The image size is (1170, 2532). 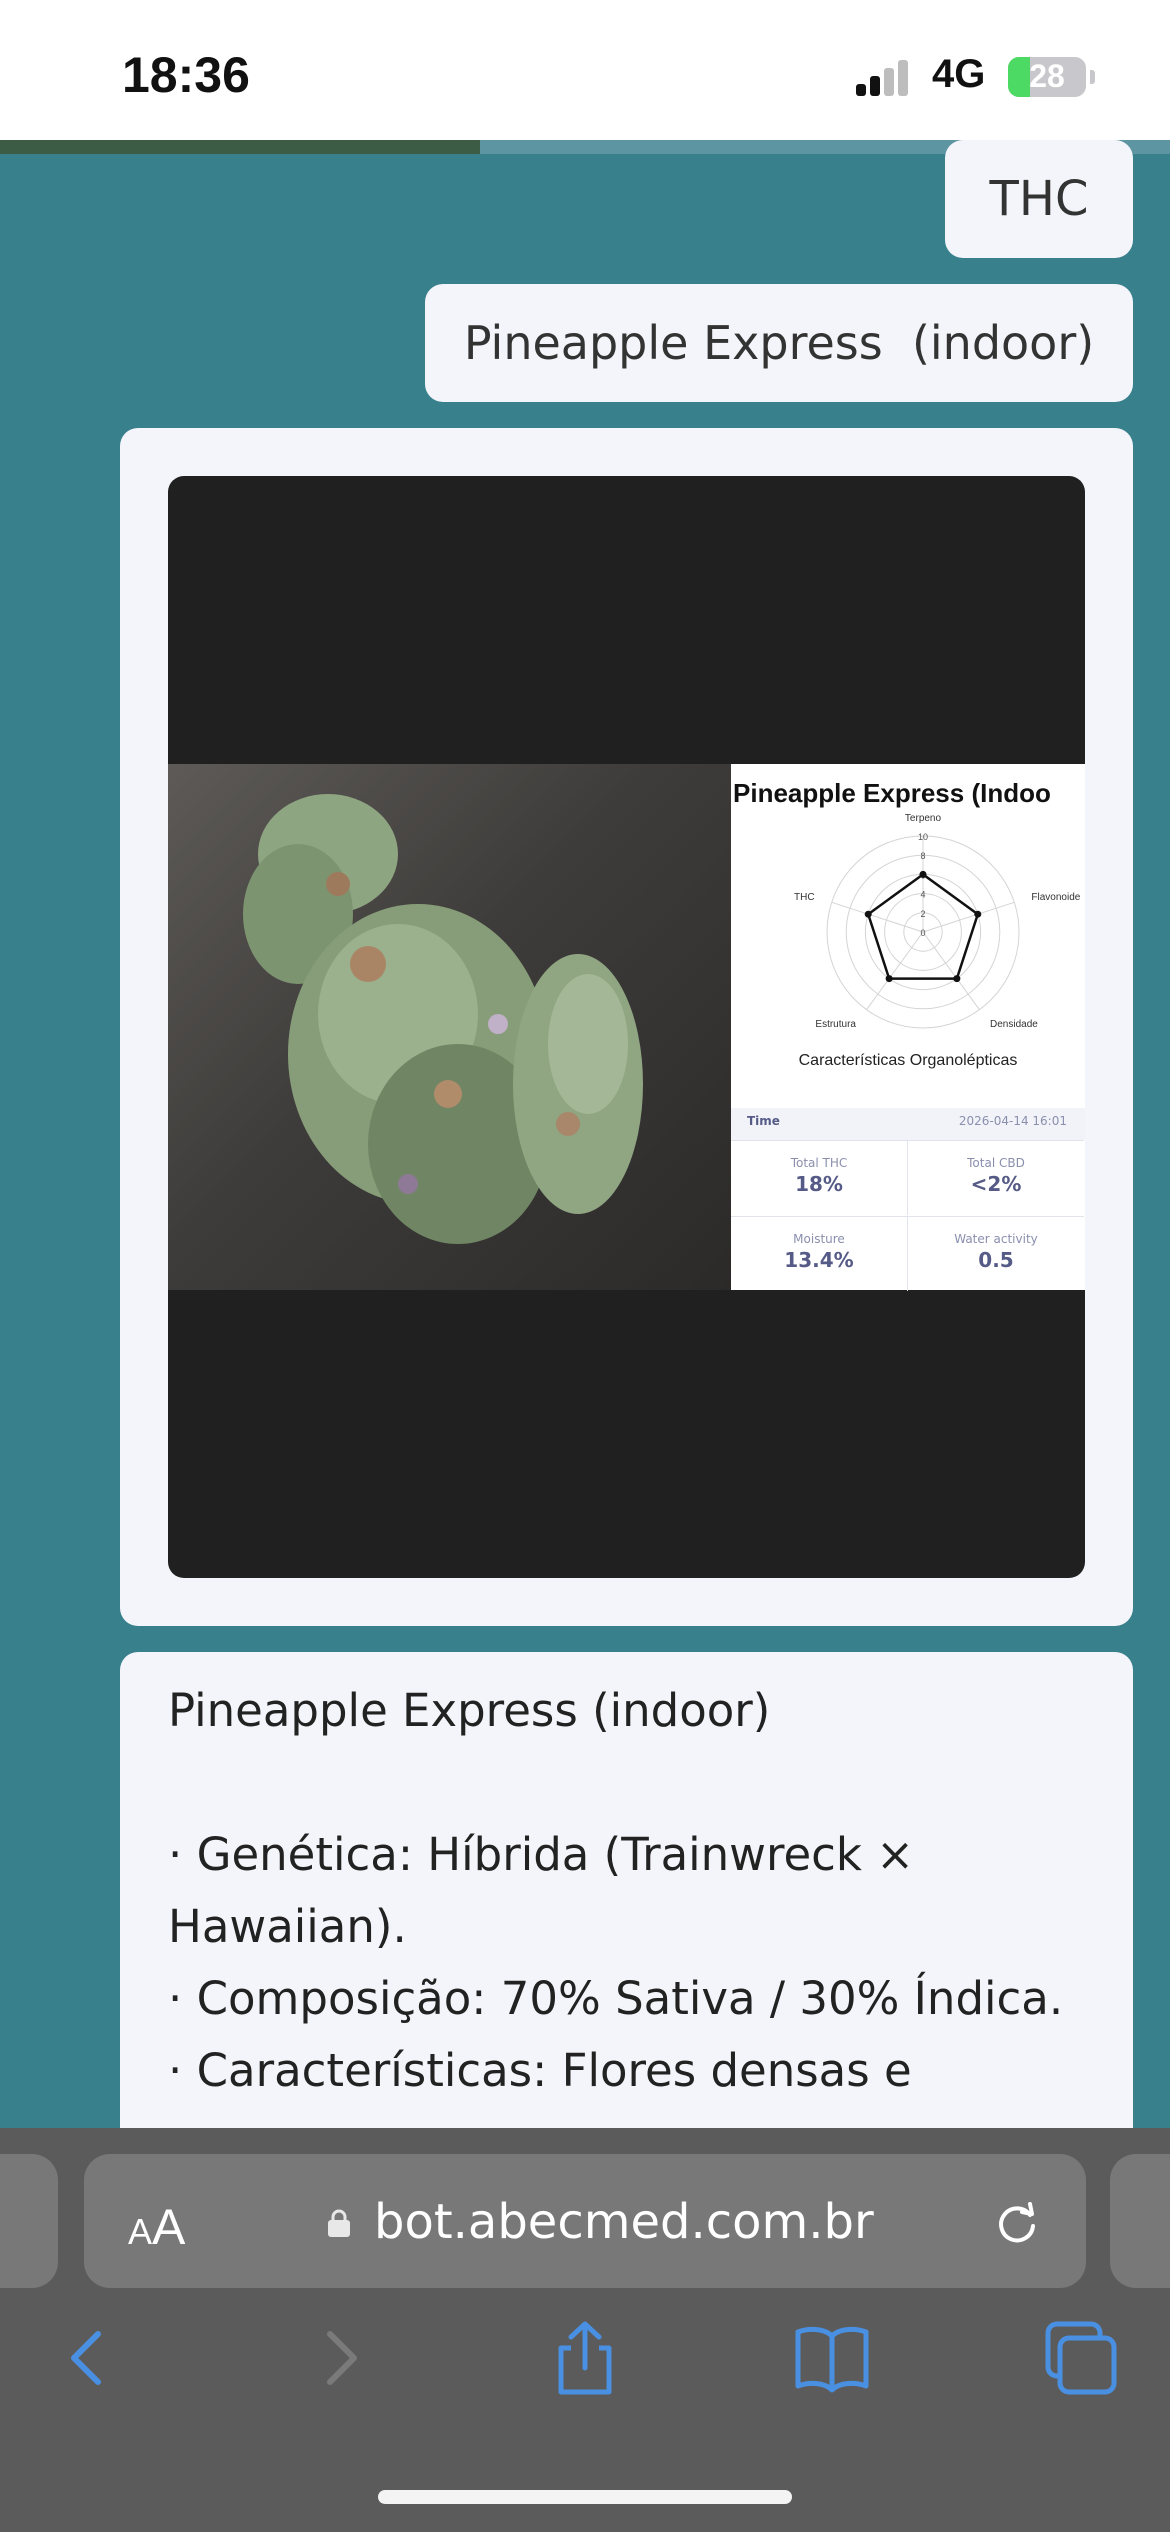 What do you see at coordinates (959, 74) in the screenshot?
I see `network-type: 4G` at bounding box center [959, 74].